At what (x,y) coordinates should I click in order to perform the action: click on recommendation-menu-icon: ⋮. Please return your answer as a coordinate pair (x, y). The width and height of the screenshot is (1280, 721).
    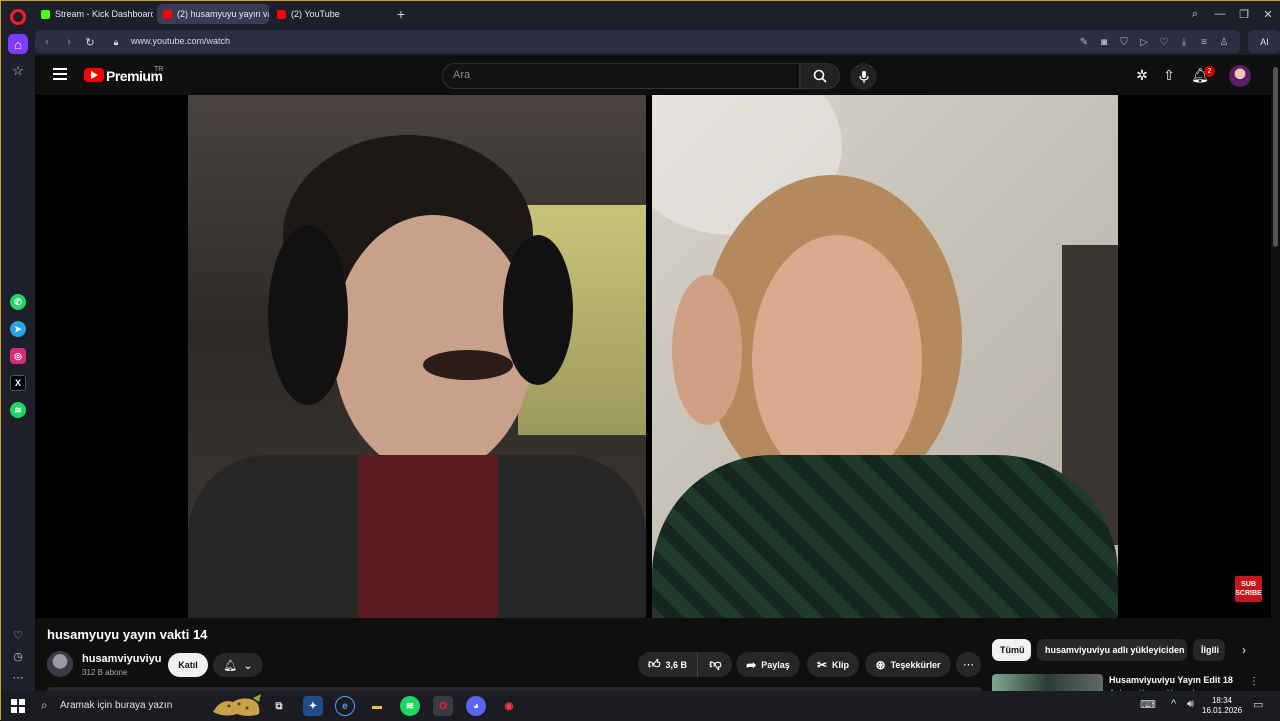
    Looking at the image, I should click on (1254, 681).